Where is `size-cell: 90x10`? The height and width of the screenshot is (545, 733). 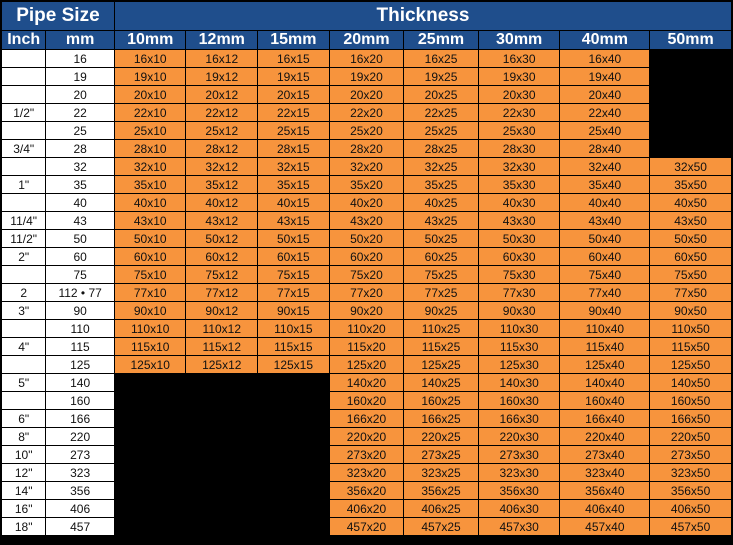
size-cell: 90x10 is located at coordinates (150, 310).